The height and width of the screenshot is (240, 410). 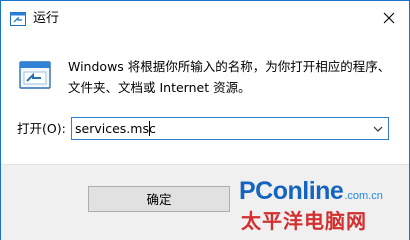 I want to click on open-combobox, so click(x=230, y=128).